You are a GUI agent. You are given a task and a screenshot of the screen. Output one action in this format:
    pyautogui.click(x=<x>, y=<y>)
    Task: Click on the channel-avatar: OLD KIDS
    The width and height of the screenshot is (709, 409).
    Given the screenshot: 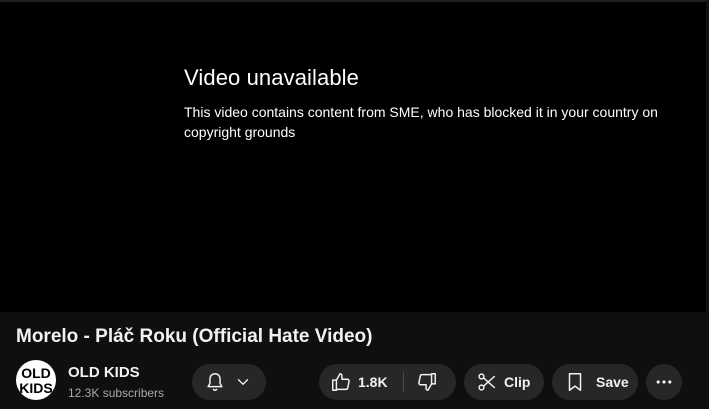 What is the action you would take?
    pyautogui.click(x=36, y=380)
    